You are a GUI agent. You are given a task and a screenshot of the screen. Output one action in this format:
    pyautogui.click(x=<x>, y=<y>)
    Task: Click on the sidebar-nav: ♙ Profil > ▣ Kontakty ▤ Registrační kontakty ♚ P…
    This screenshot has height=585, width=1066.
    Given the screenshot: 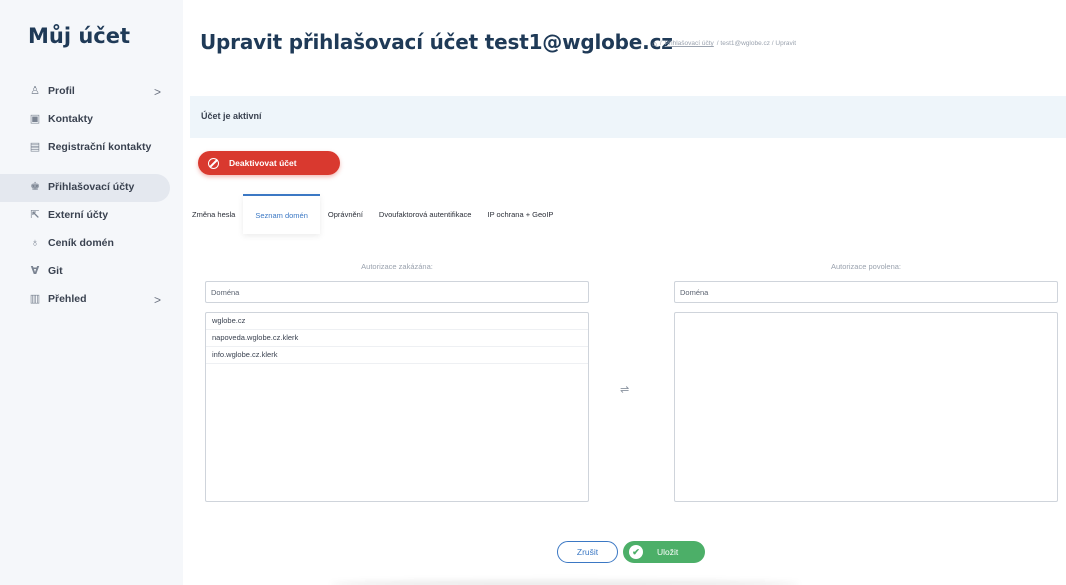 What is the action you would take?
    pyautogui.click(x=91, y=196)
    